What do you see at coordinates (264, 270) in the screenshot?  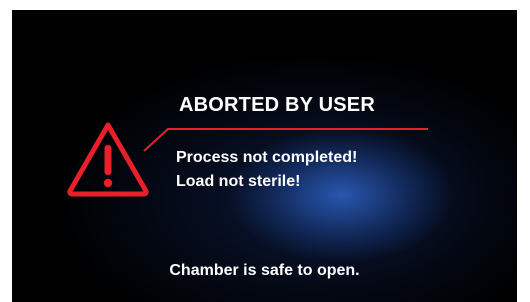 I see `chamber-status-footer: Chamber is safe to open.` at bounding box center [264, 270].